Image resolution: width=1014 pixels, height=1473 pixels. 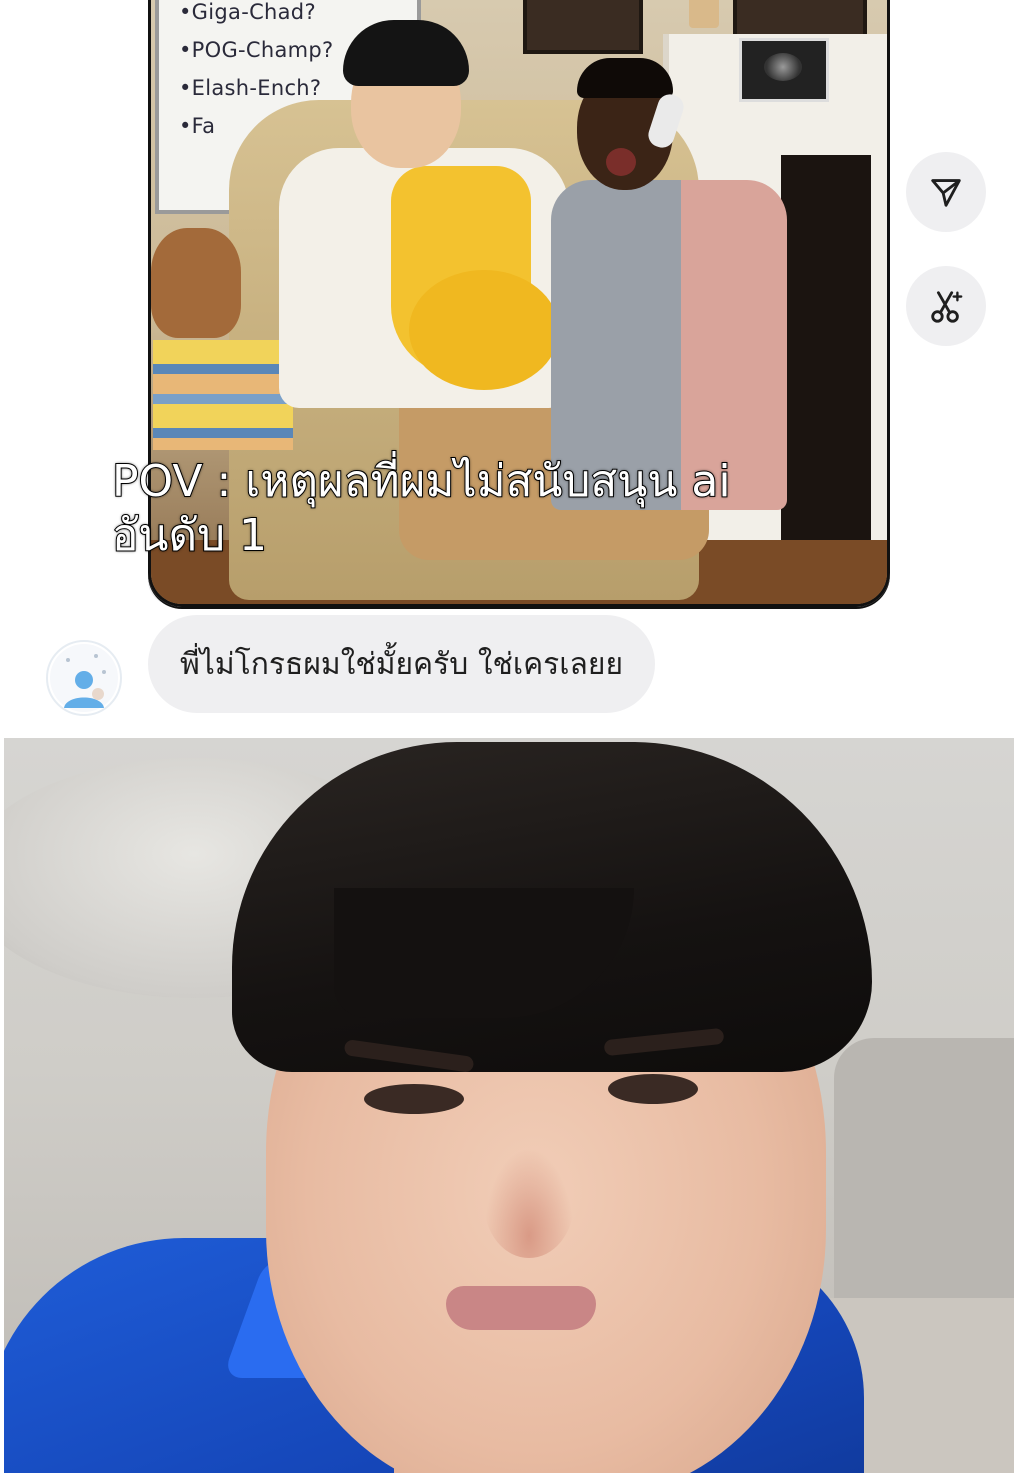 What do you see at coordinates (621, 162) in the screenshot?
I see `shocked-mouth` at bounding box center [621, 162].